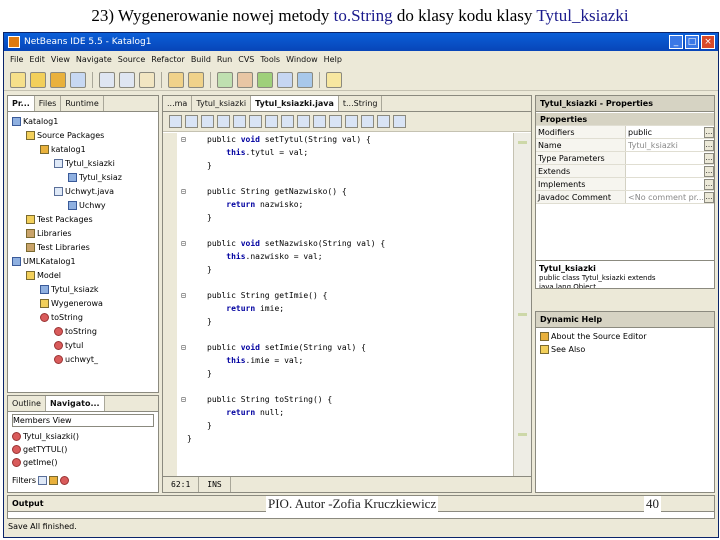  What do you see at coordinates (87, 205) in the screenshot?
I see `tree-item: Uchwy` at bounding box center [87, 205].